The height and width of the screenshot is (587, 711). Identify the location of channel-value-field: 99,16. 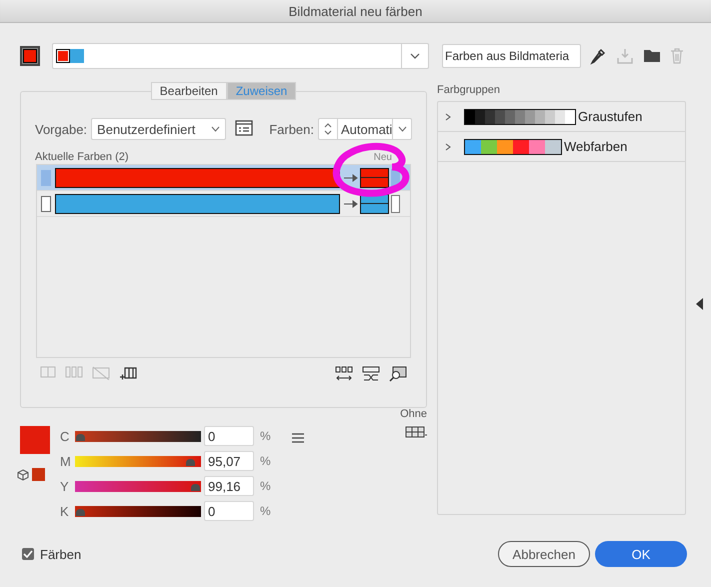
(229, 486).